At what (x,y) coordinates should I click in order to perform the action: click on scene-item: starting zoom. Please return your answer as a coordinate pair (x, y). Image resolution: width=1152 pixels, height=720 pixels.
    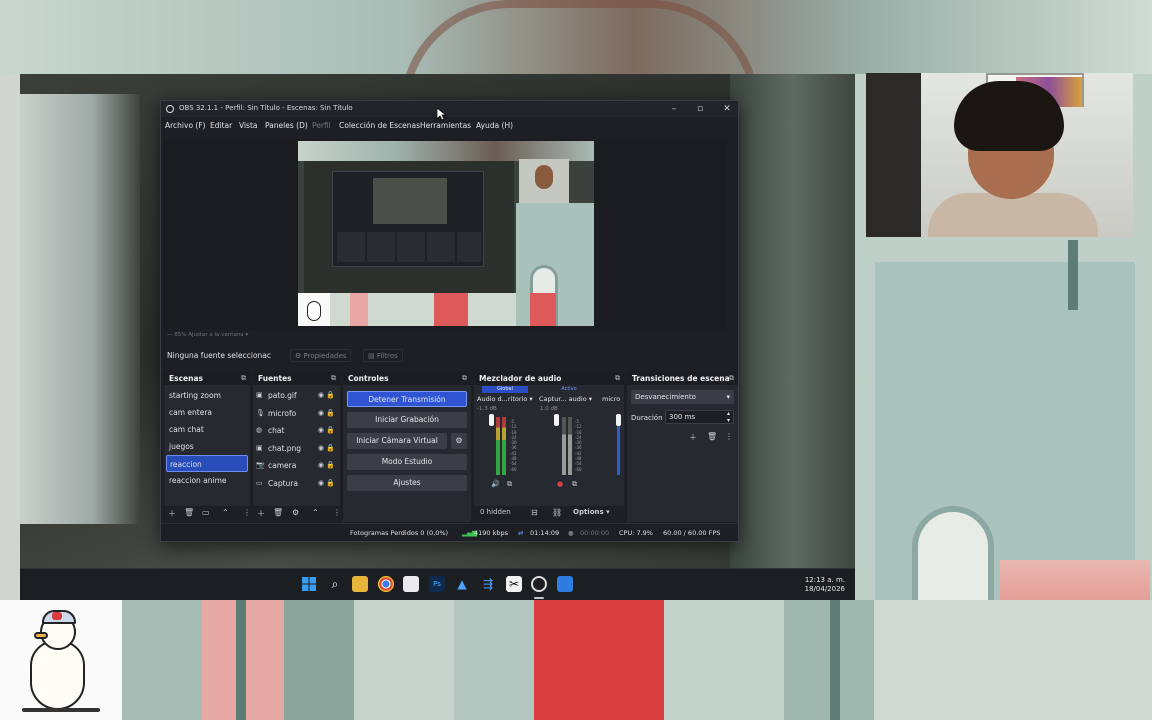
    Looking at the image, I should click on (207, 395).